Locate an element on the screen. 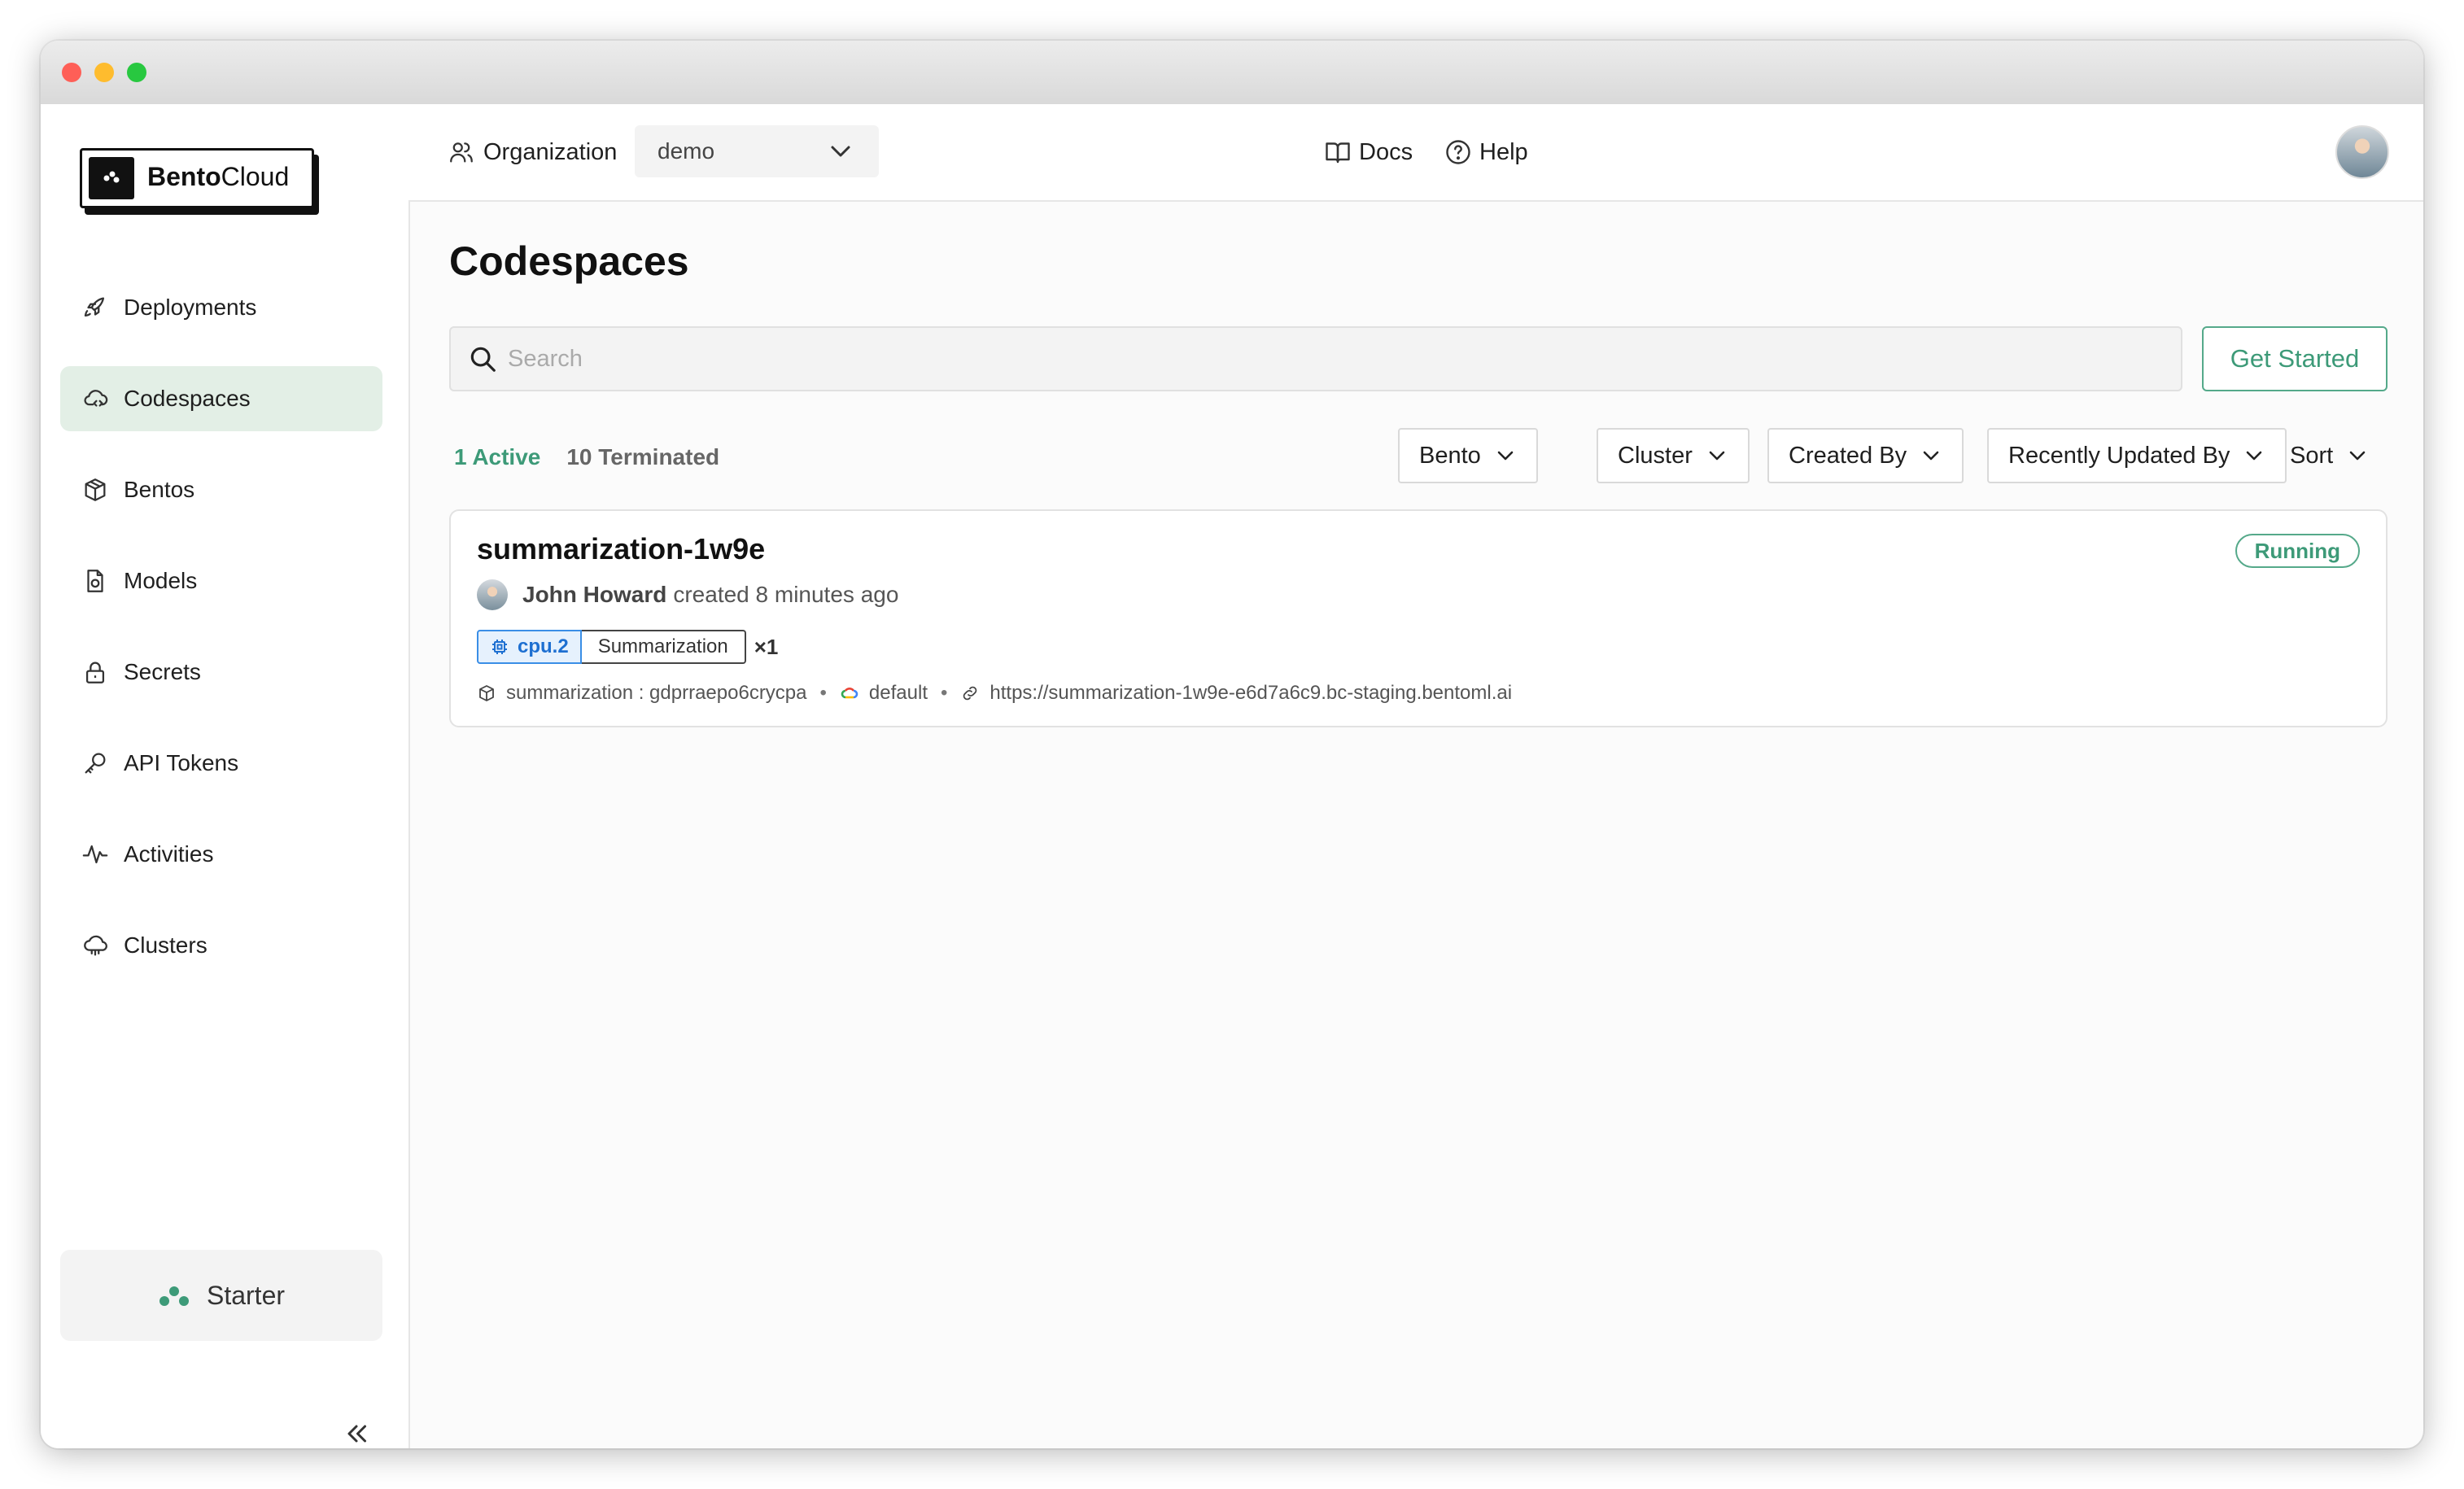 The width and height of the screenshot is (2464, 1489). double-chevron-left-icon is located at coordinates (357, 1434).